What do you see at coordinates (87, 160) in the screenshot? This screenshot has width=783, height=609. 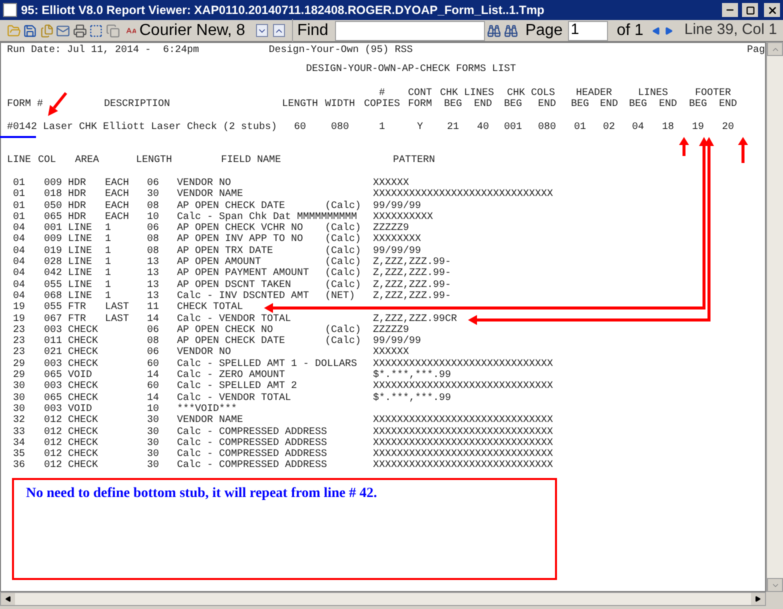 I see `column-header: AREA` at bounding box center [87, 160].